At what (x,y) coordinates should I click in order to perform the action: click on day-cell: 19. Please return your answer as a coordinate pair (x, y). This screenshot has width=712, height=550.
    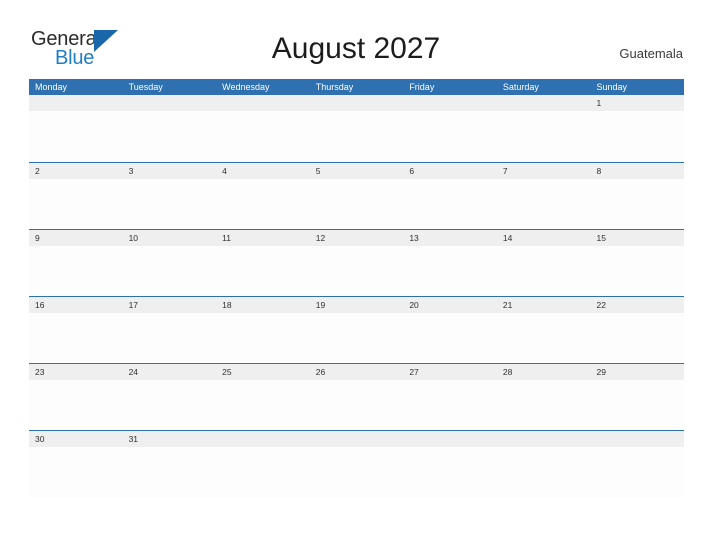
    Looking at the image, I should click on (357, 305).